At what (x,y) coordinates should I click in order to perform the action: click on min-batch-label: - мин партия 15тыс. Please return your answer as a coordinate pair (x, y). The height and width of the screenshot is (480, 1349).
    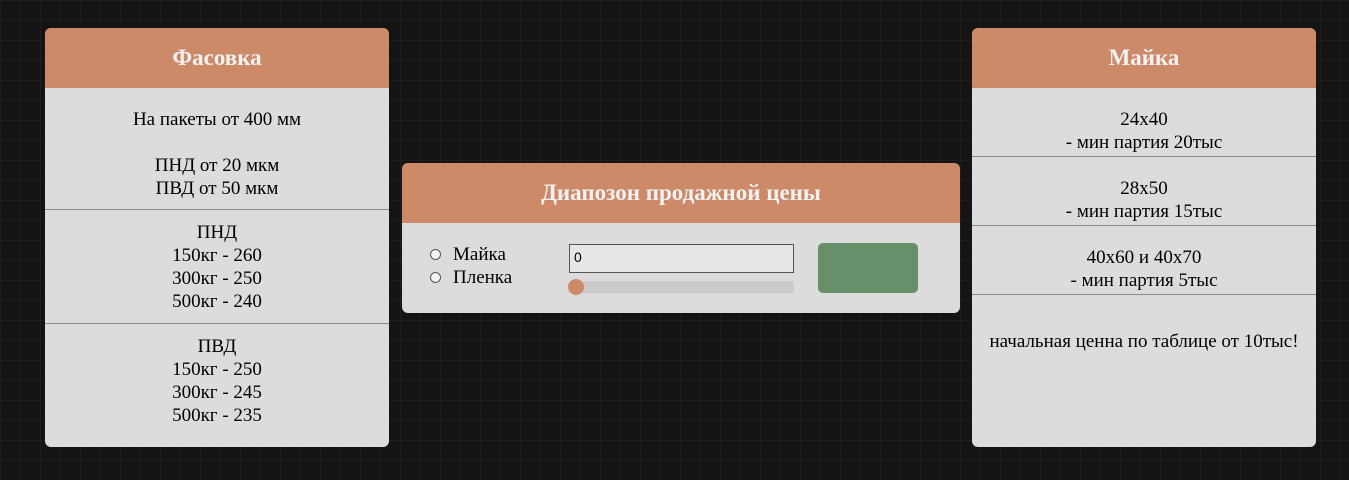
    Looking at the image, I should click on (1144, 211).